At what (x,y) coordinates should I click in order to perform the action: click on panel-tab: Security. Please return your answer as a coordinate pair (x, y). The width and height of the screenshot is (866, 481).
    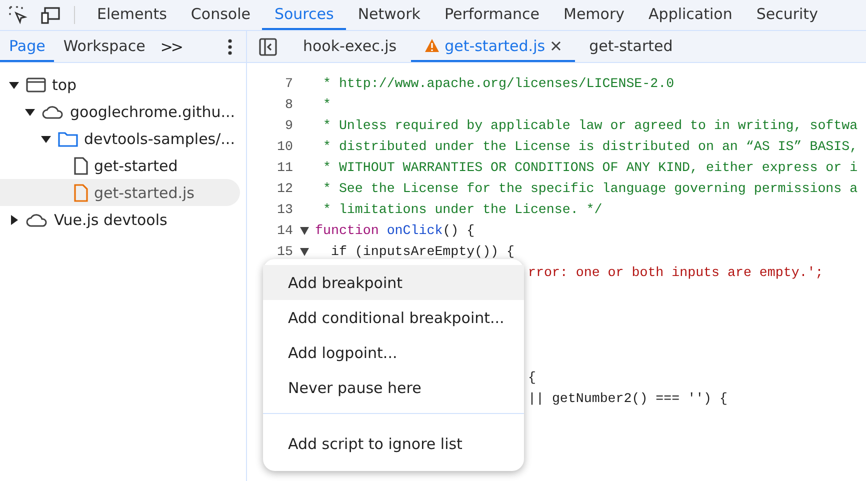
    Looking at the image, I should click on (787, 15).